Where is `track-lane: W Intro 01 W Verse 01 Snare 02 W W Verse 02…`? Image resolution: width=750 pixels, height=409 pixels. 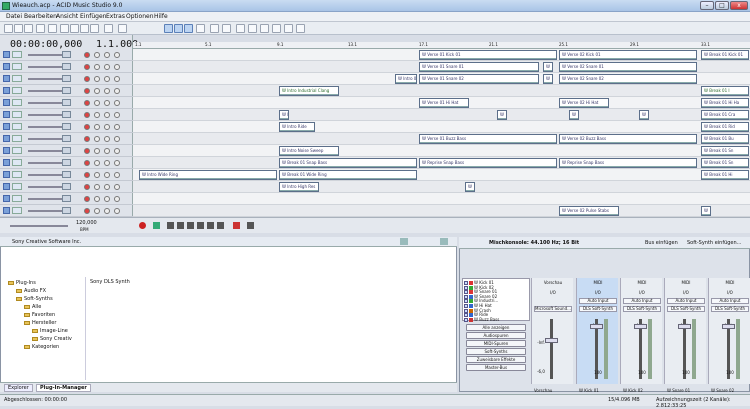
track-lane: W Intro 01 W Verse 01 Snare 02 W W Verse 02… is located at coordinates (441, 79).